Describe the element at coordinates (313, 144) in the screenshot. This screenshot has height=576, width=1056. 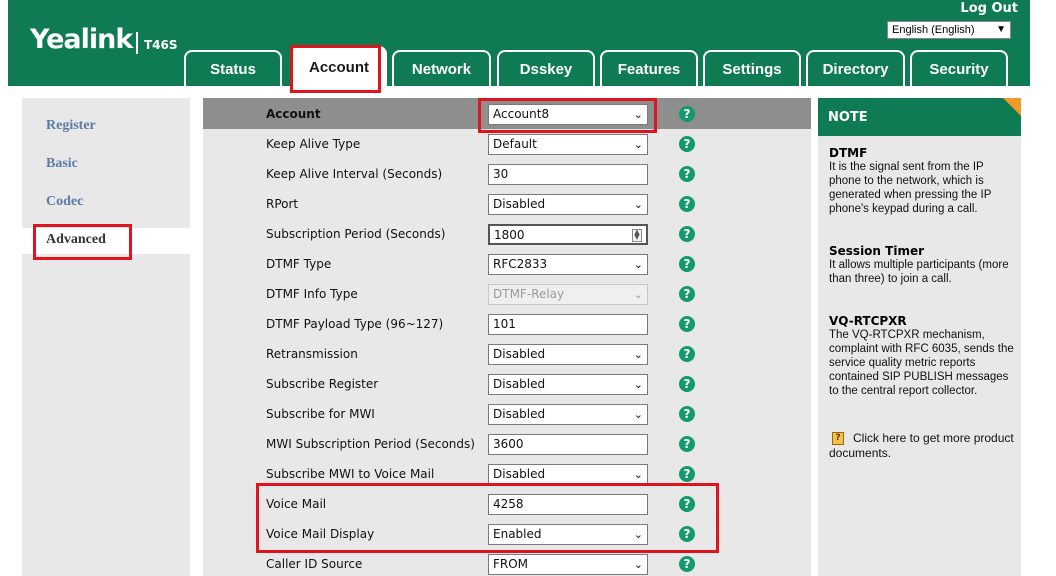
I see `label-keep-alive-type: Keep Alive Type` at that location.